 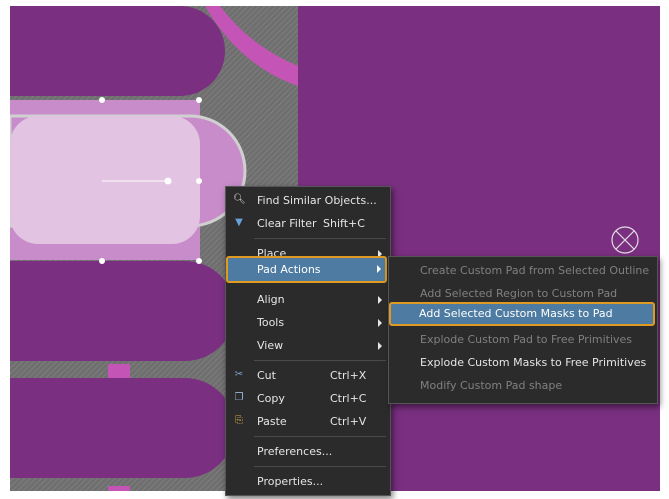 What do you see at coordinates (308, 345) in the screenshot?
I see `menu-item-view: View` at bounding box center [308, 345].